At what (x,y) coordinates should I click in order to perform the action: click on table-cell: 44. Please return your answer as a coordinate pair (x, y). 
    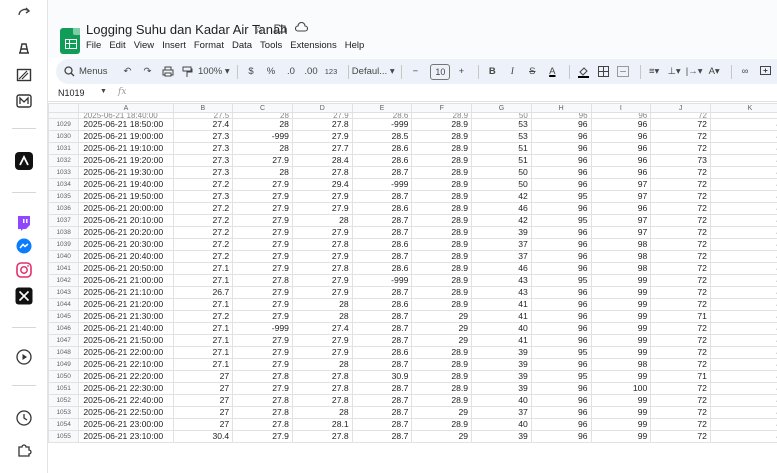
    Looking at the image, I should click on (743, 388).